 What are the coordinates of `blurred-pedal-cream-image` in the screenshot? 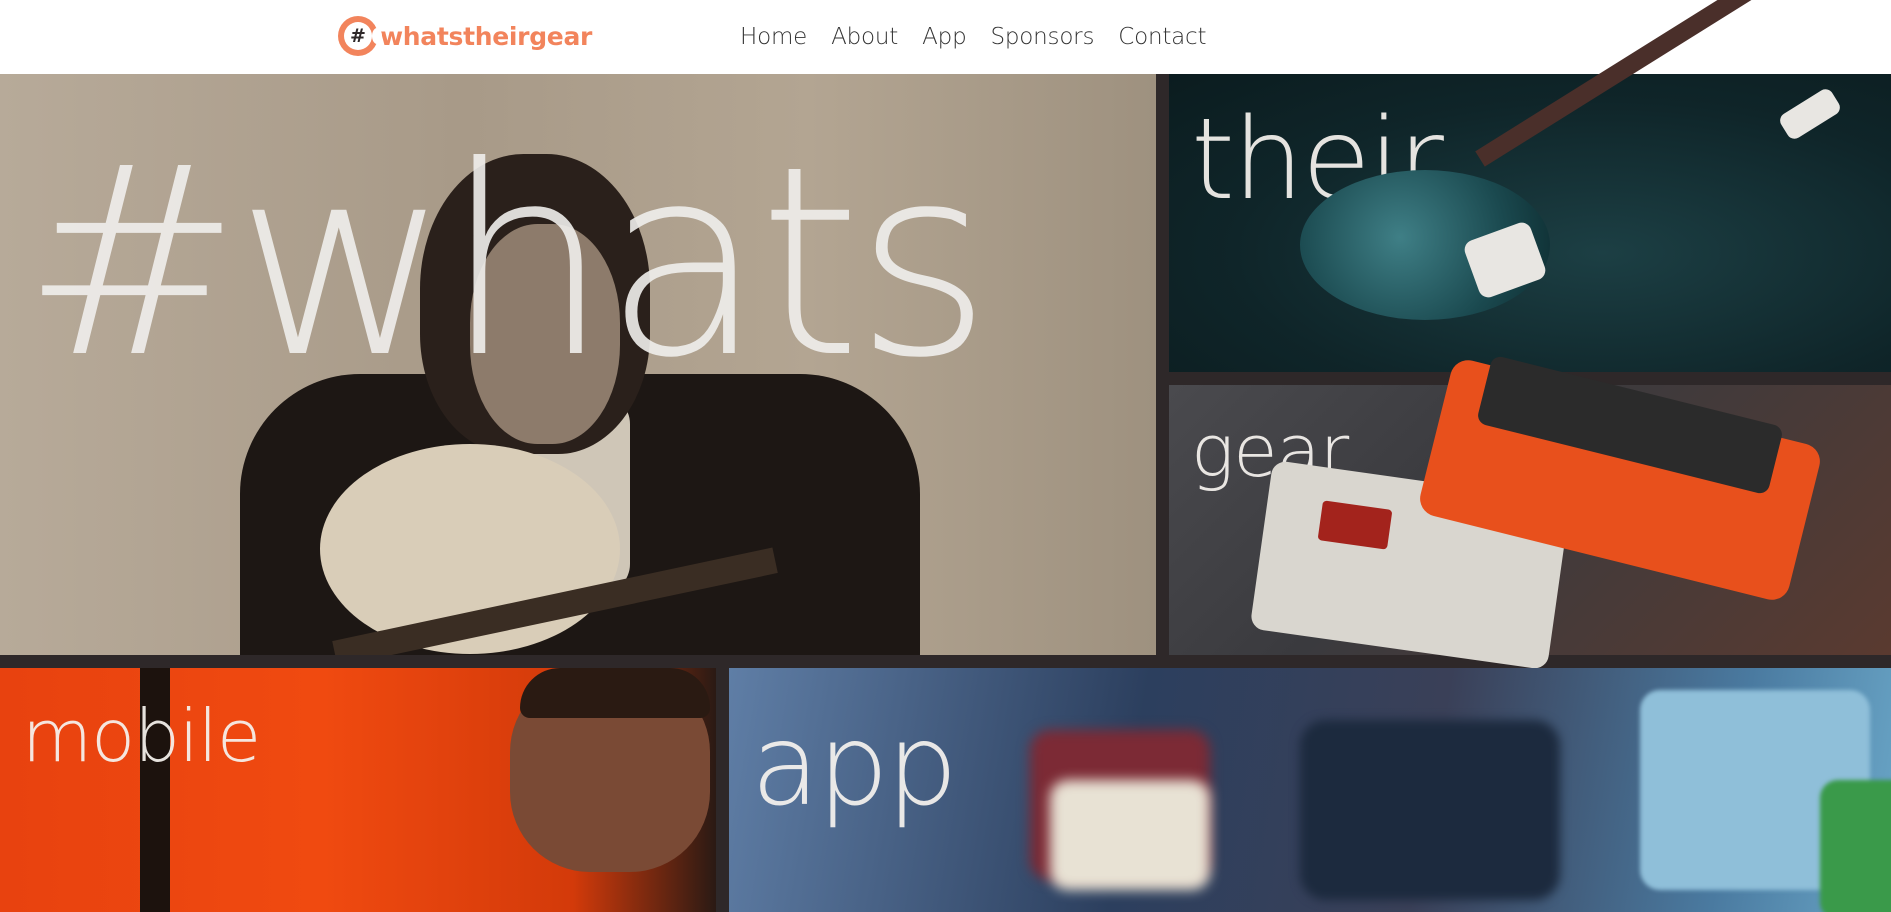 It's located at (1130, 835).